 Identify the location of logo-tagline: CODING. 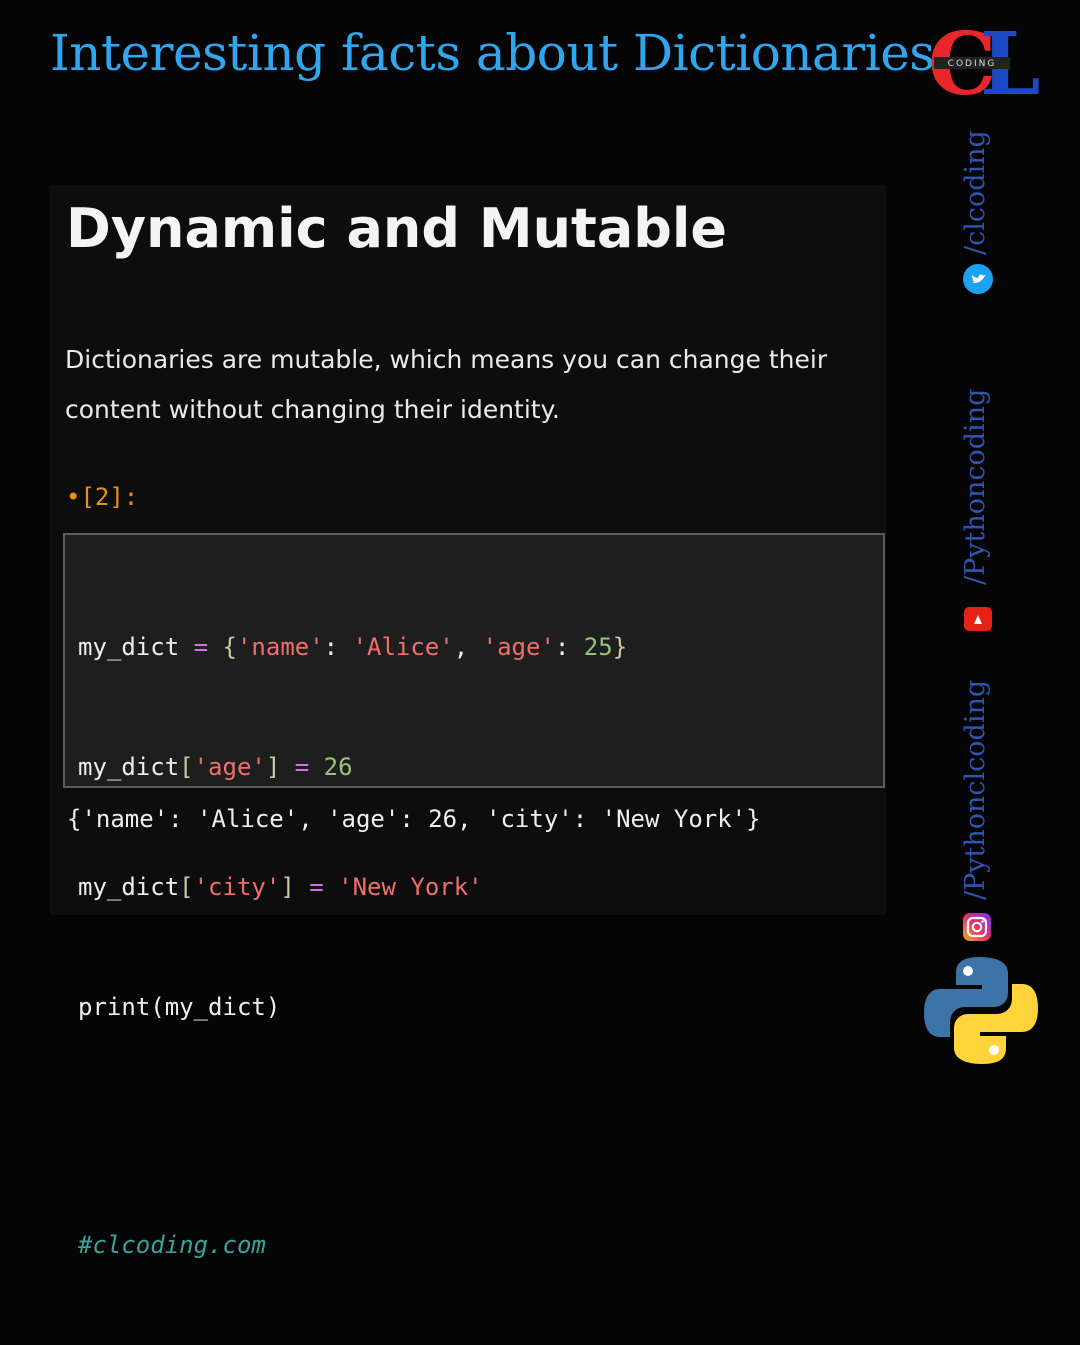
(972, 64).